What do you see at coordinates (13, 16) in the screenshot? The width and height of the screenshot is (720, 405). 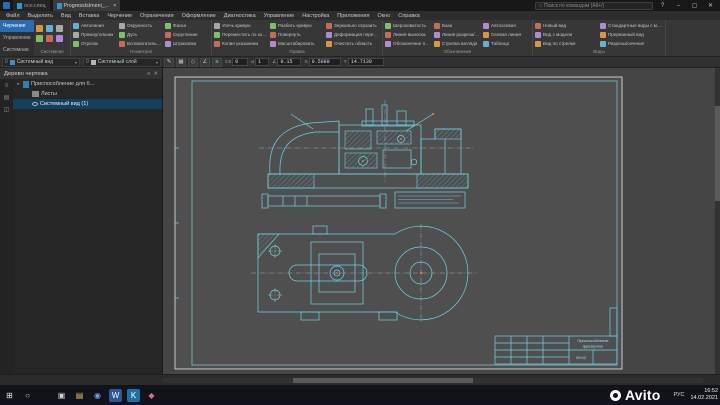 I see `menubar-item-0: Файл` at bounding box center [13, 16].